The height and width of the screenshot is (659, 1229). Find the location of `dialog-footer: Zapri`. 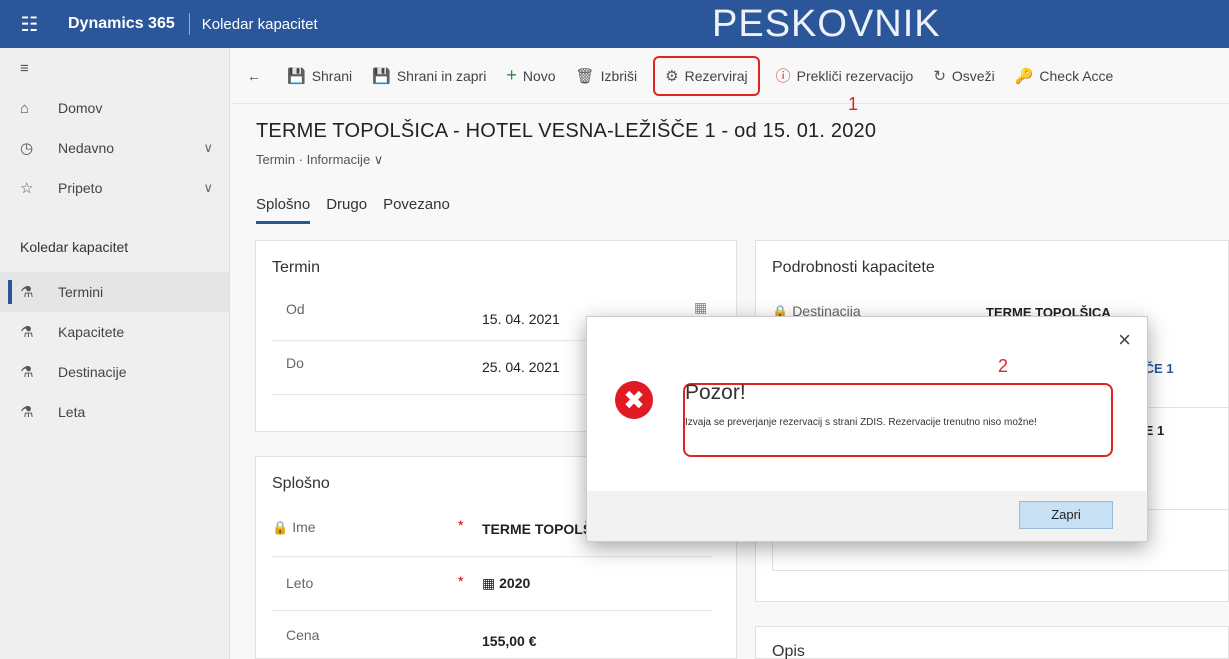

dialog-footer: Zapri is located at coordinates (867, 516).